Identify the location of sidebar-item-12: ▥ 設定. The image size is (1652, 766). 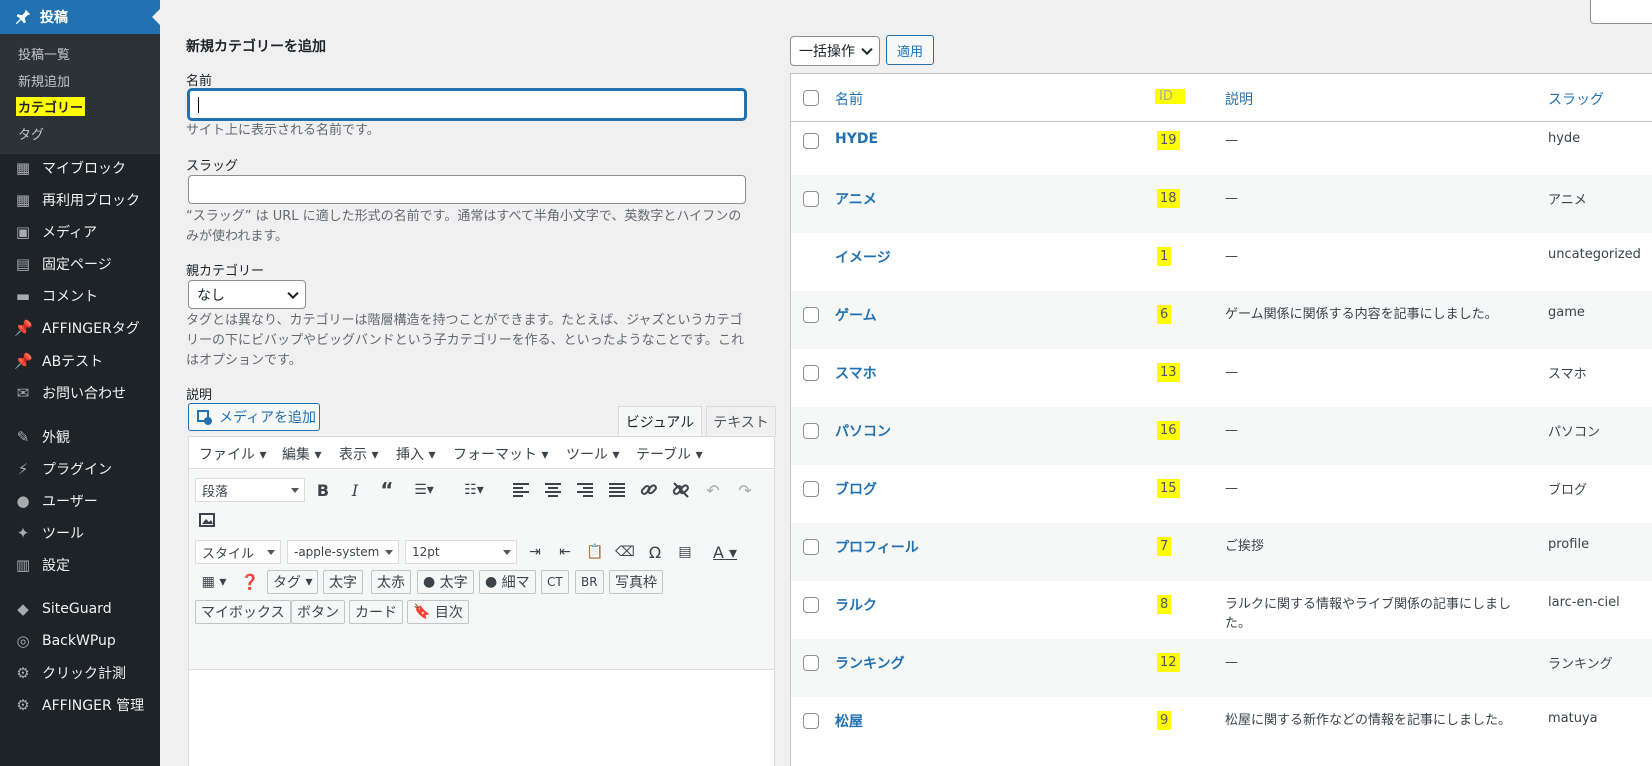
(80, 565).